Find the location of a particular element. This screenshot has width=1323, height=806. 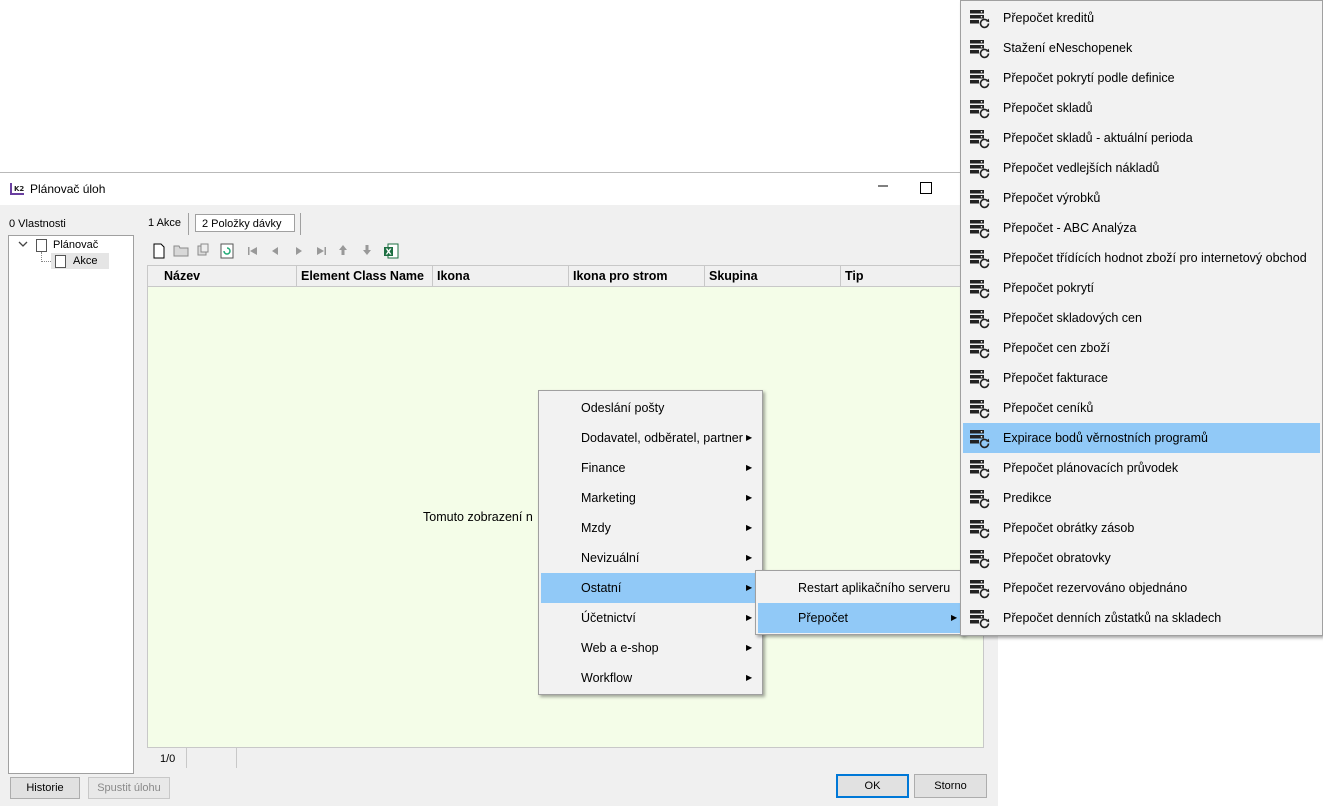

menu-item-prepocet-option: Přepočet pokrytí is located at coordinates (1141, 288).